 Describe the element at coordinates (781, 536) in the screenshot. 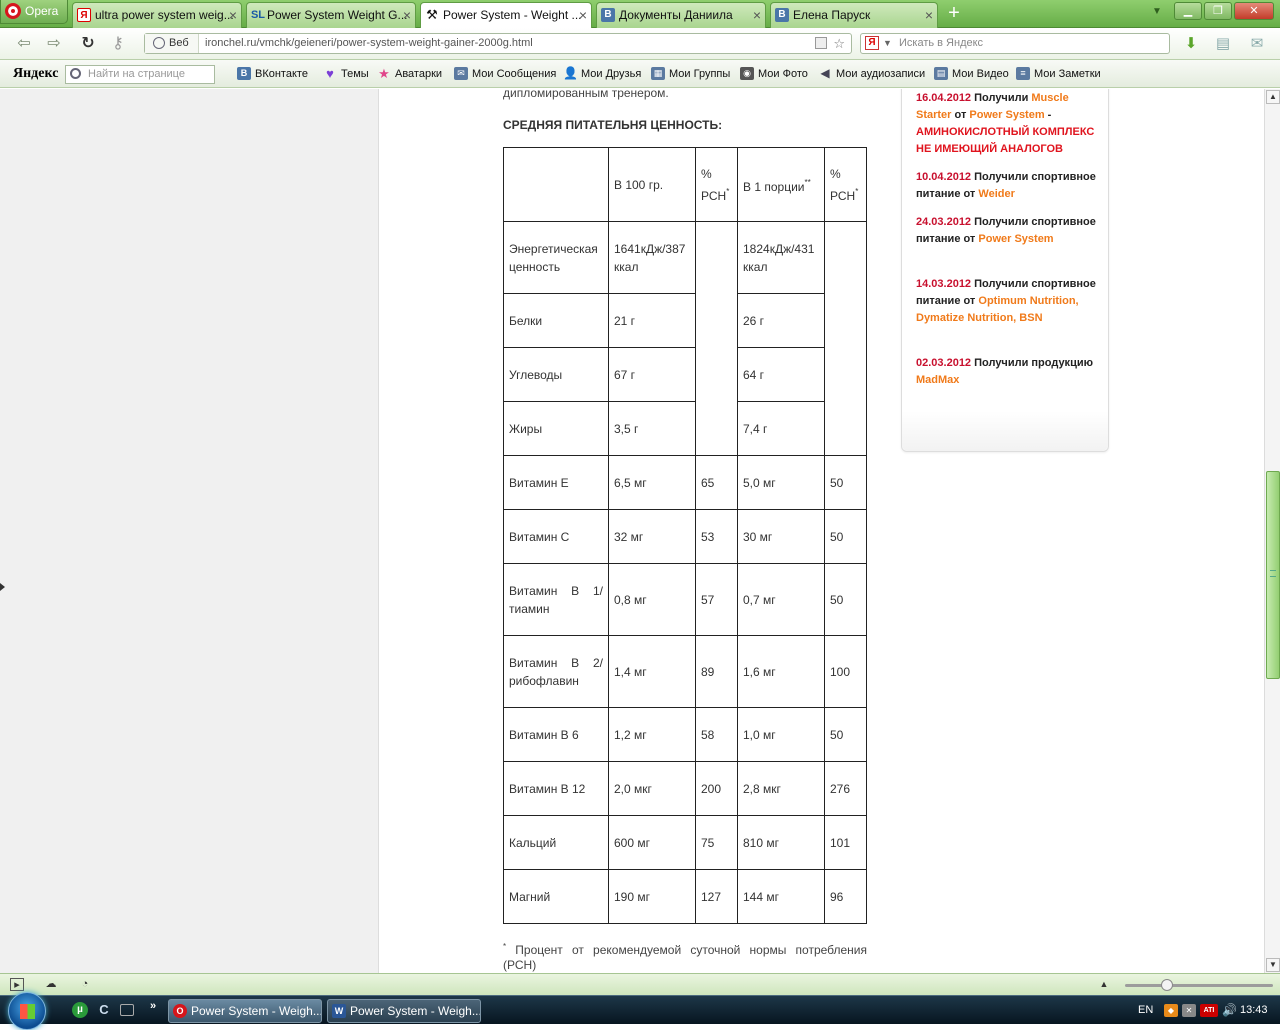

I see `row-portion: 30 мг` at that location.